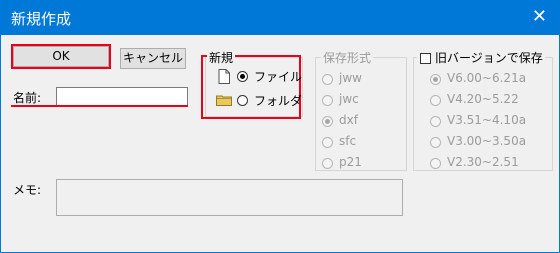 The image size is (560, 253). What do you see at coordinates (435, 163) in the screenshot?
I see `radio-v230` at bounding box center [435, 163].